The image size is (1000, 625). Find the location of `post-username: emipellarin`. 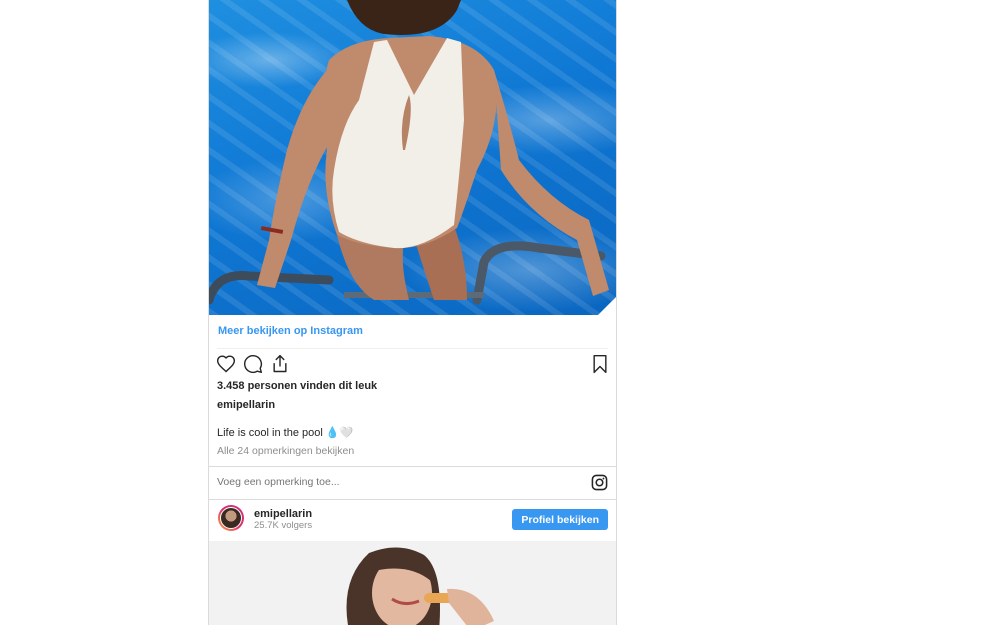

post-username: emipellarin is located at coordinates (246, 405).